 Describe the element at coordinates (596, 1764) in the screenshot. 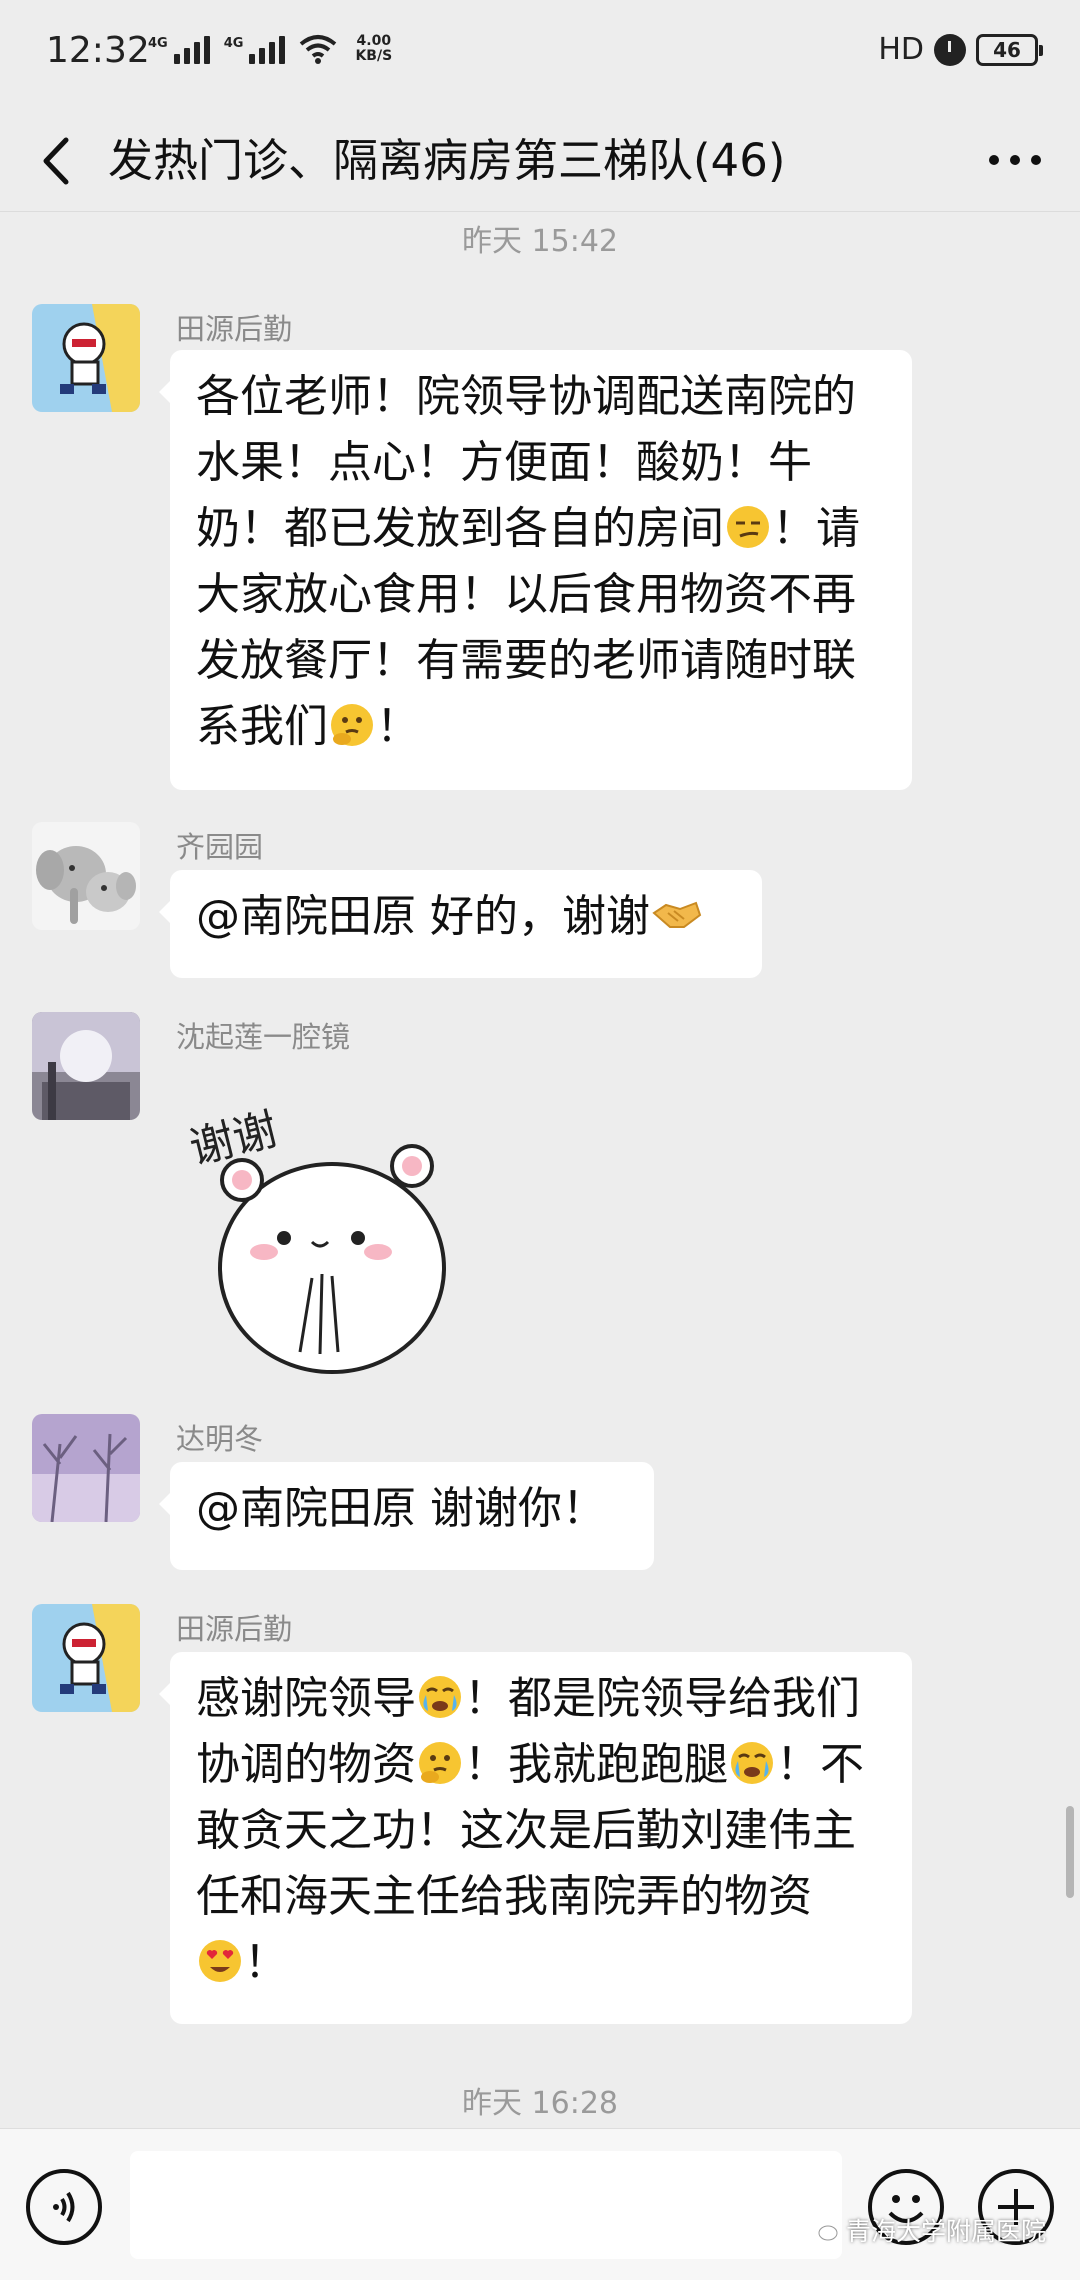

I see `message-text: ！我就跑跑腿` at that location.